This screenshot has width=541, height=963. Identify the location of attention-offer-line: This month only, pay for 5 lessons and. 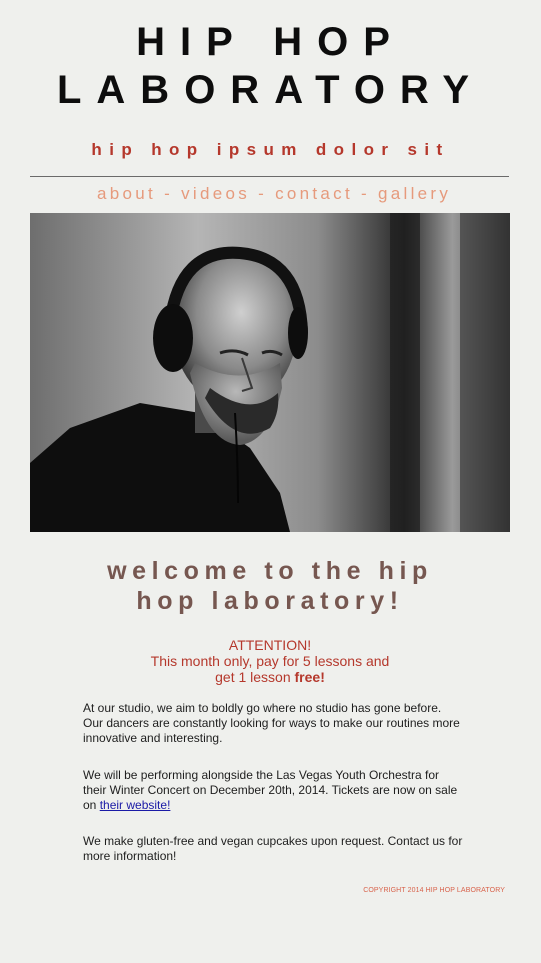
(270, 661).